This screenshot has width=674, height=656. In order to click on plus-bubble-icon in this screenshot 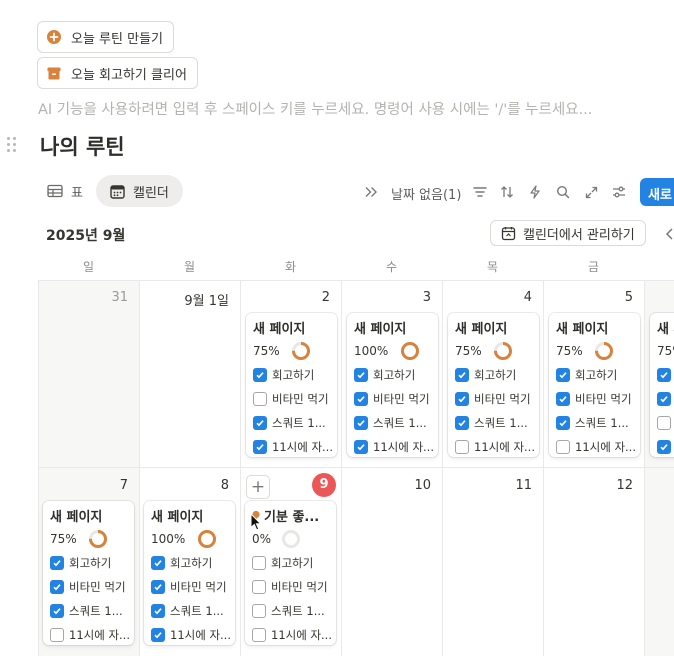, I will do `click(54, 37)`.